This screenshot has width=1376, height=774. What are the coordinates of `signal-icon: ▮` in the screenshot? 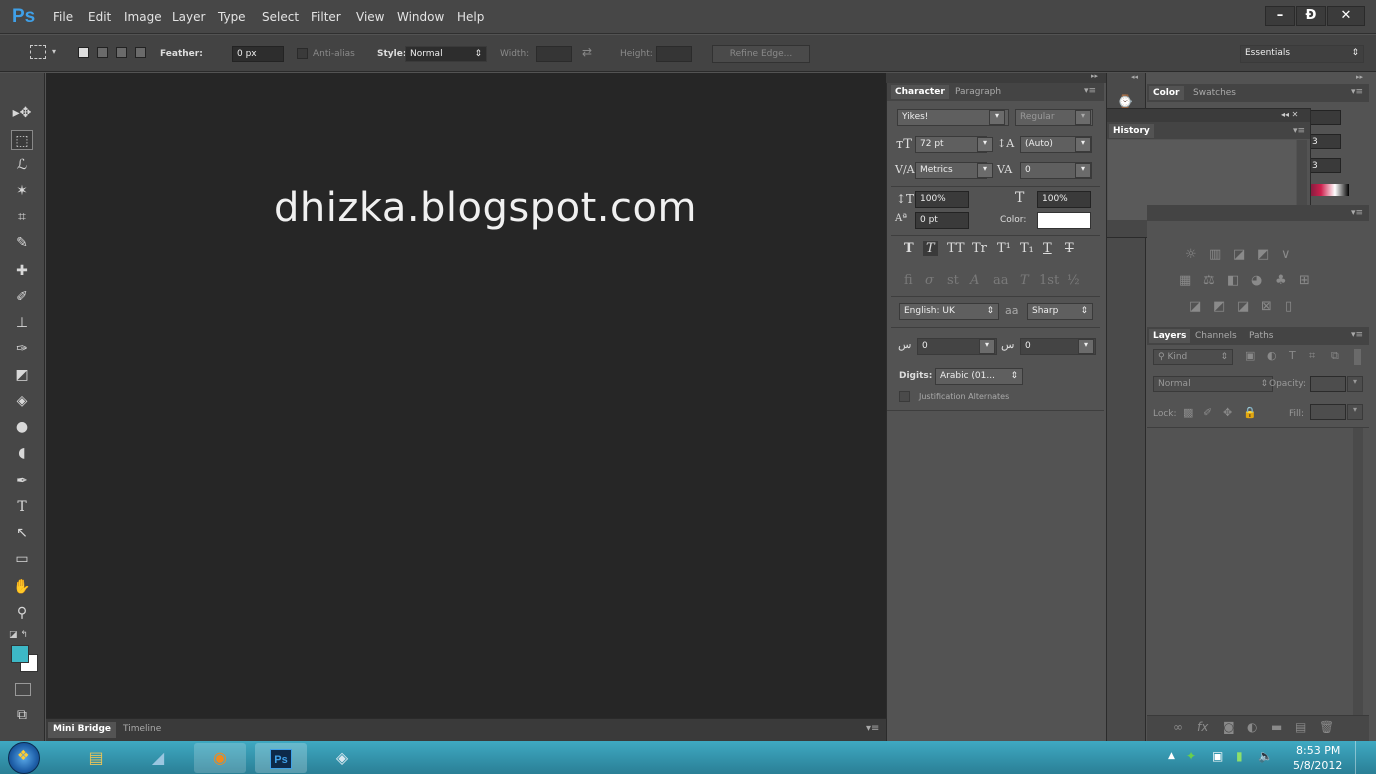 It's located at (1239, 756).